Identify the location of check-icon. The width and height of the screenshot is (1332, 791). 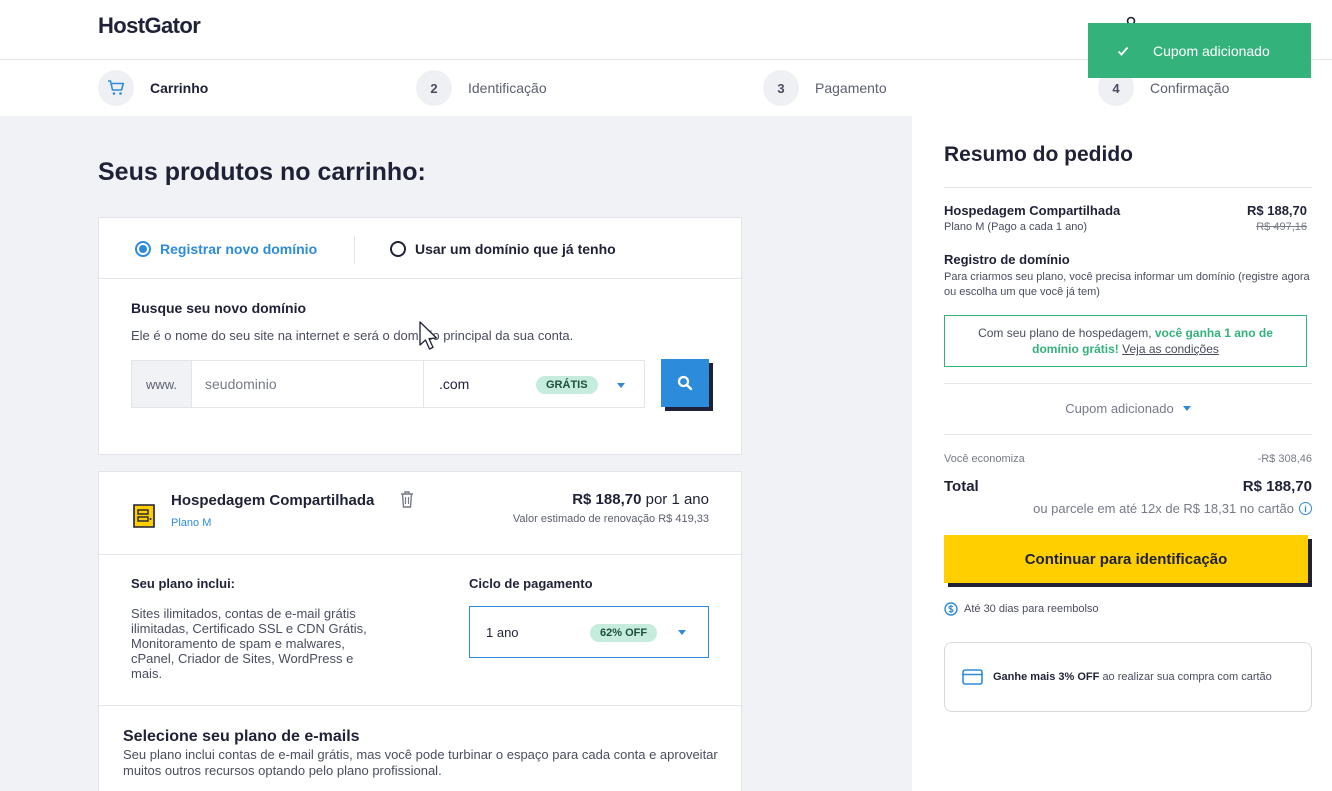
(1123, 51).